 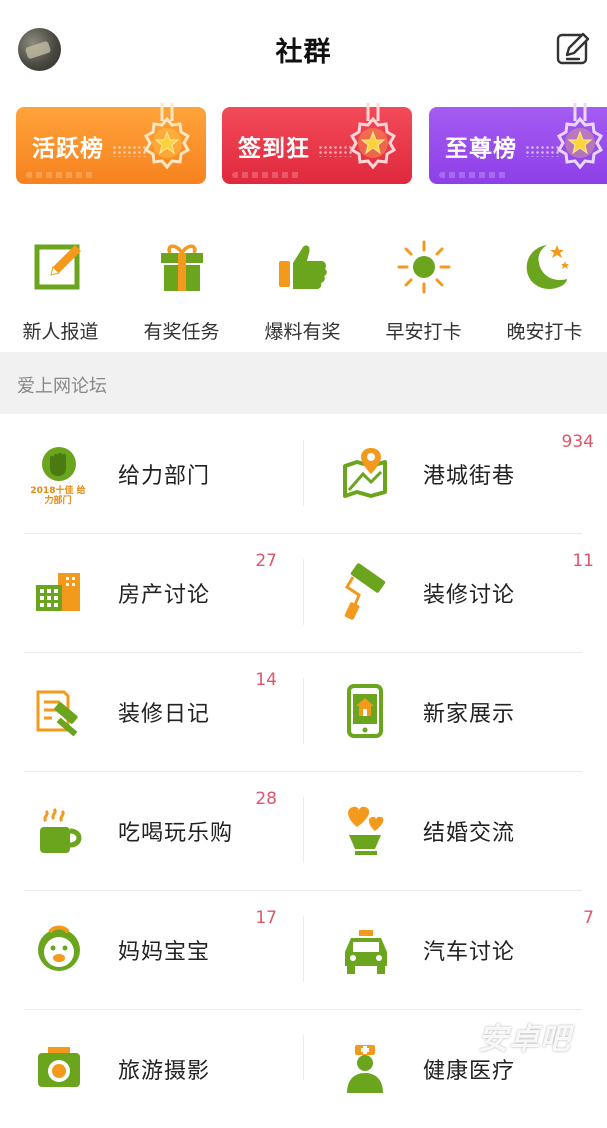 I want to click on page-title: 社群, so click(x=303, y=52).